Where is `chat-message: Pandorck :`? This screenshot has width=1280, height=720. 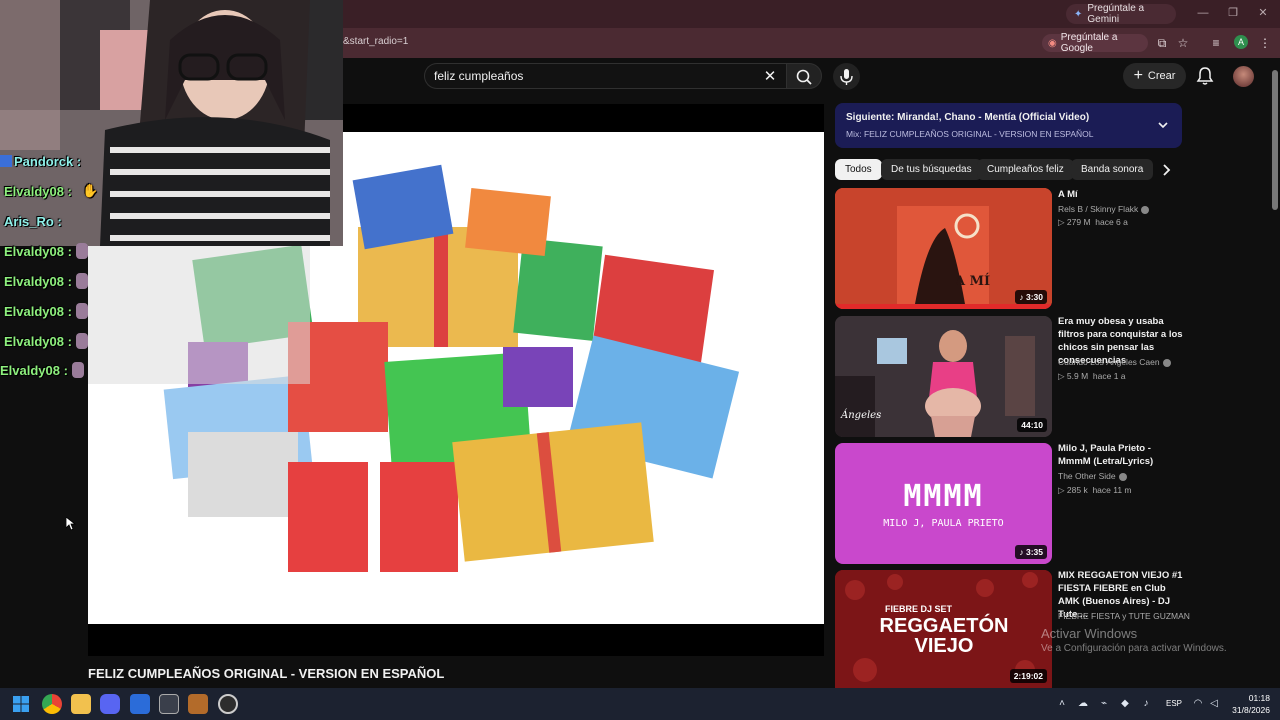
chat-message: Pandorck : is located at coordinates (40, 161).